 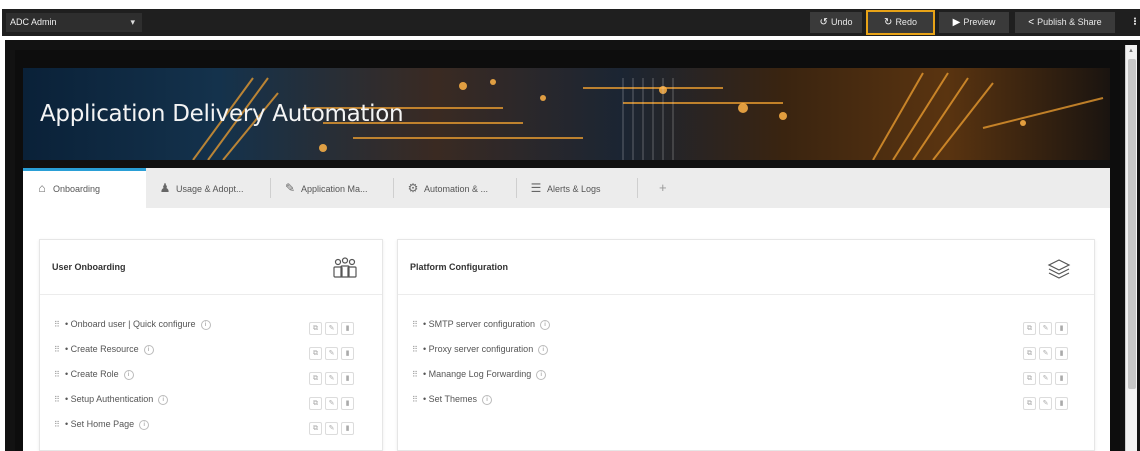 What do you see at coordinates (459, 267) in the screenshot?
I see `card-title: Platform Configuration` at bounding box center [459, 267].